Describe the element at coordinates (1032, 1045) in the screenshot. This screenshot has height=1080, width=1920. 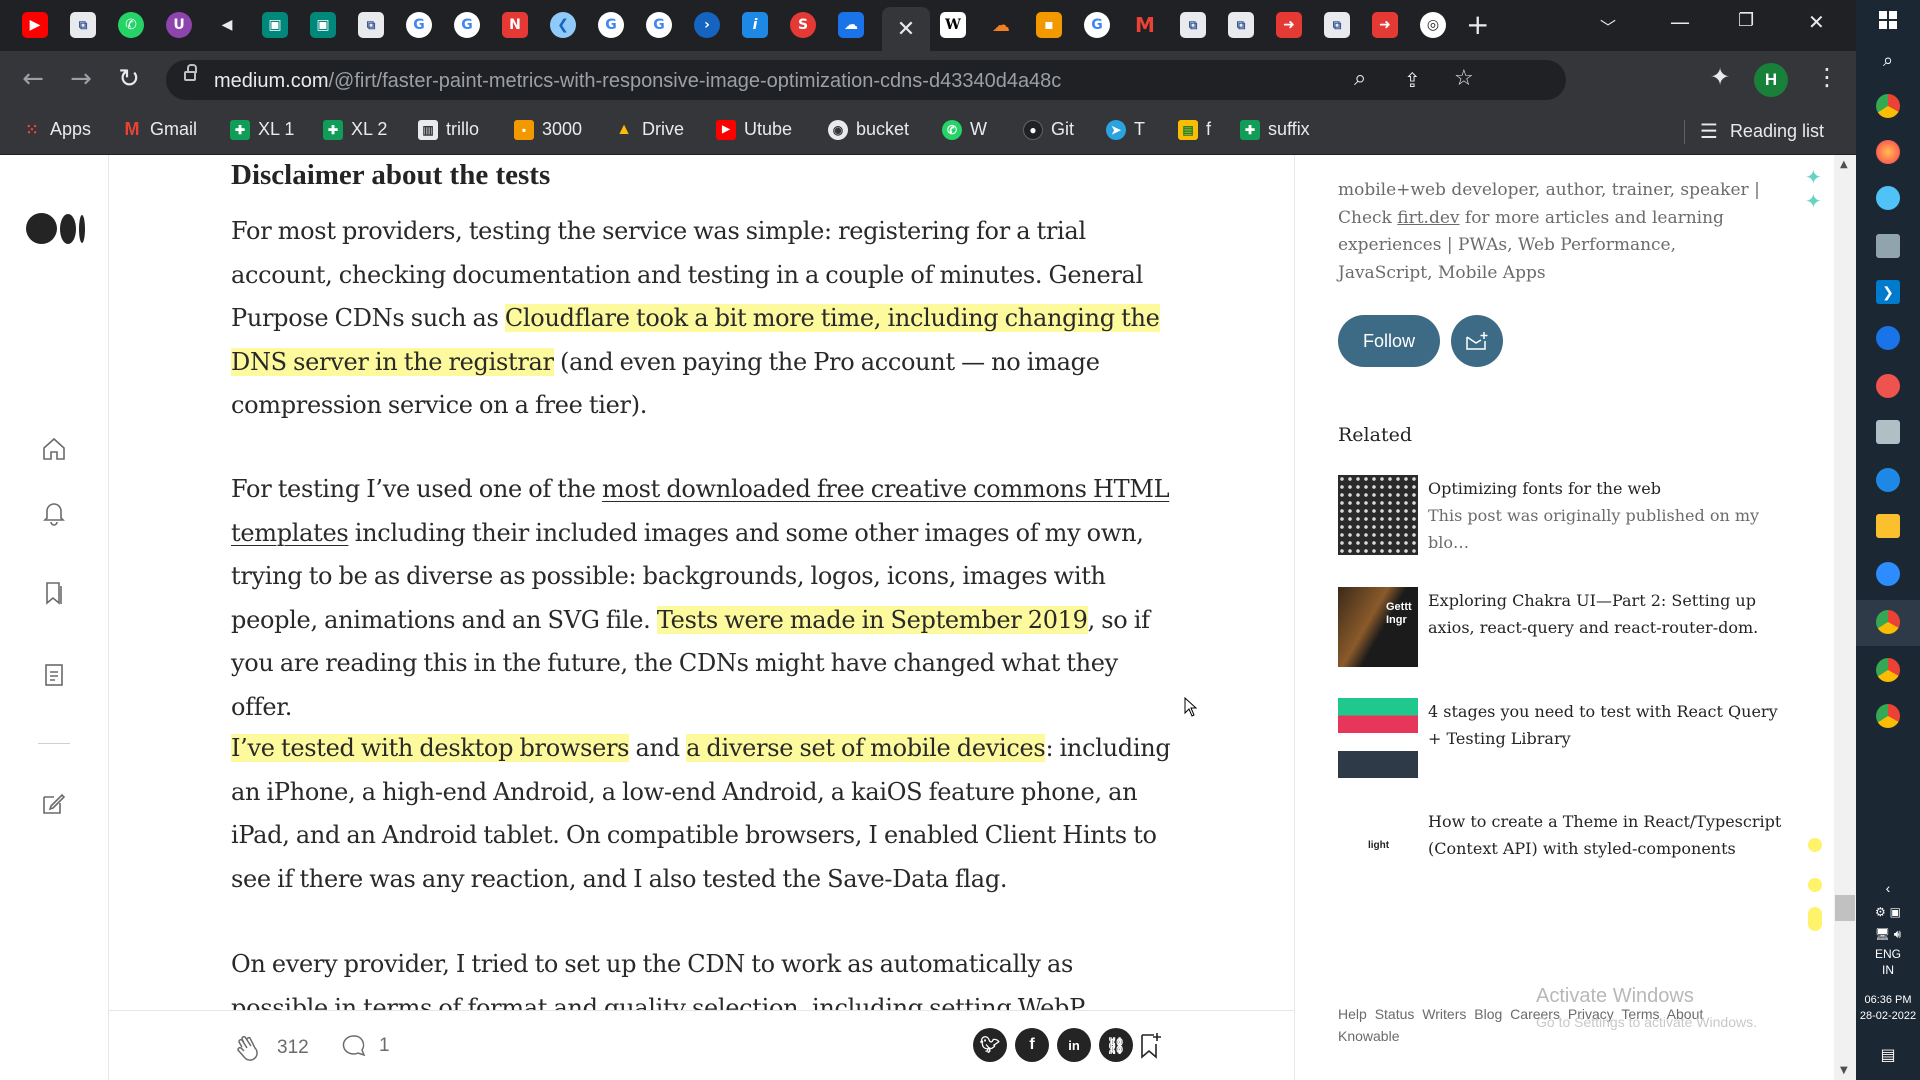
I see `facebook-share-button: f` at that location.